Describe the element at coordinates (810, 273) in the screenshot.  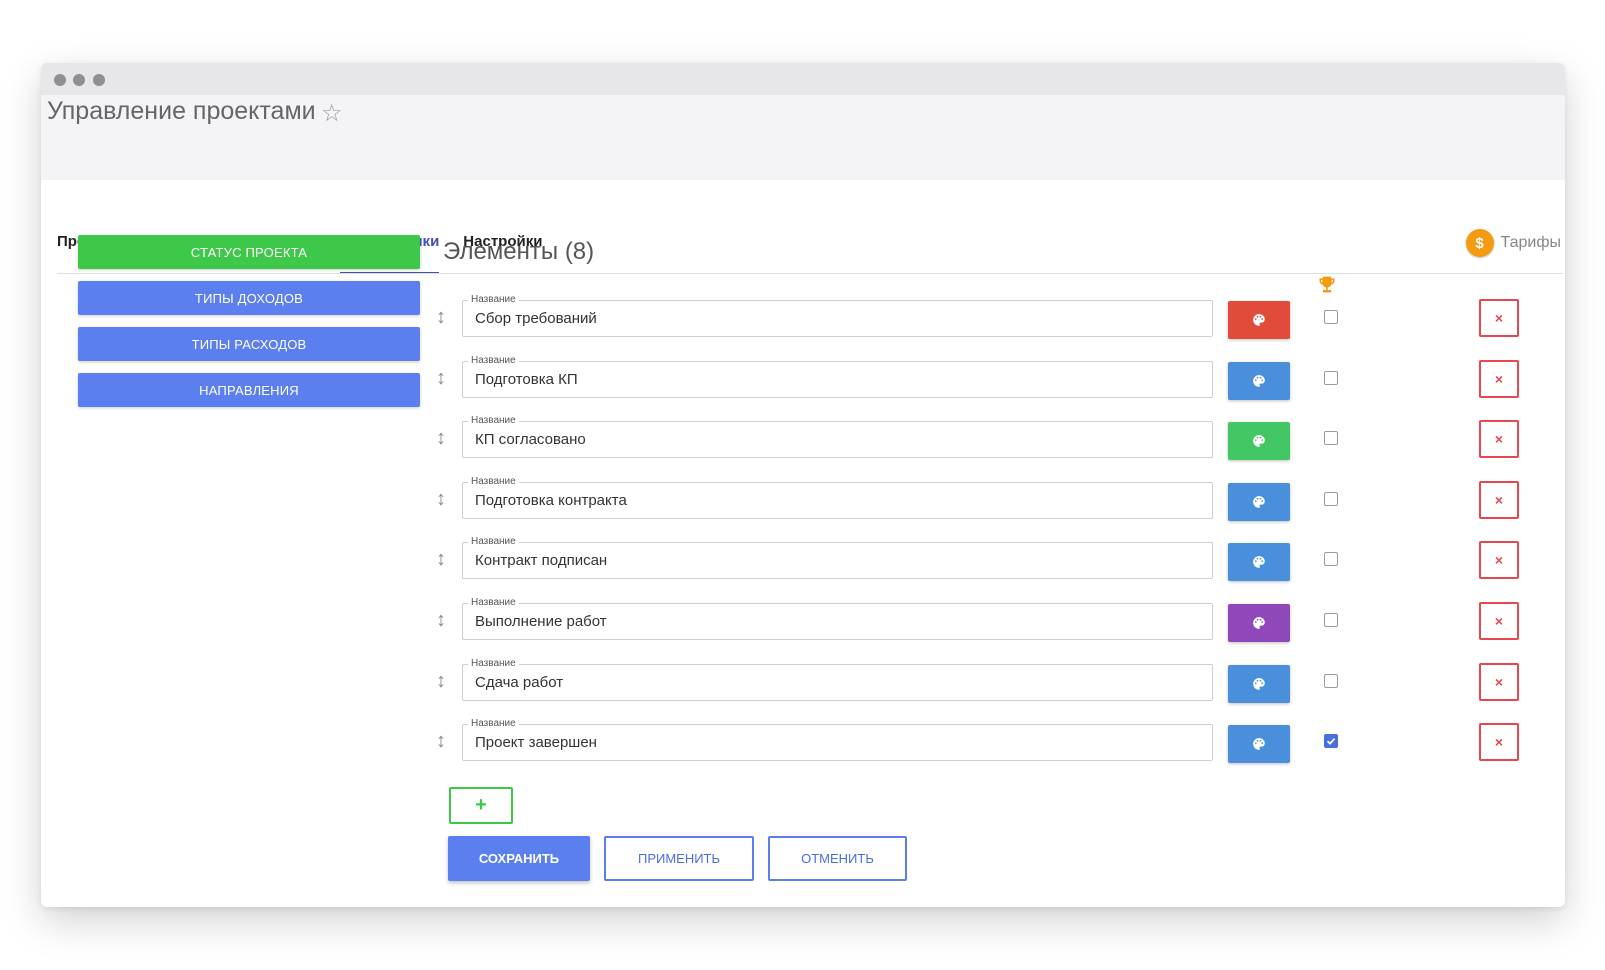
I see `nav-divider` at that location.